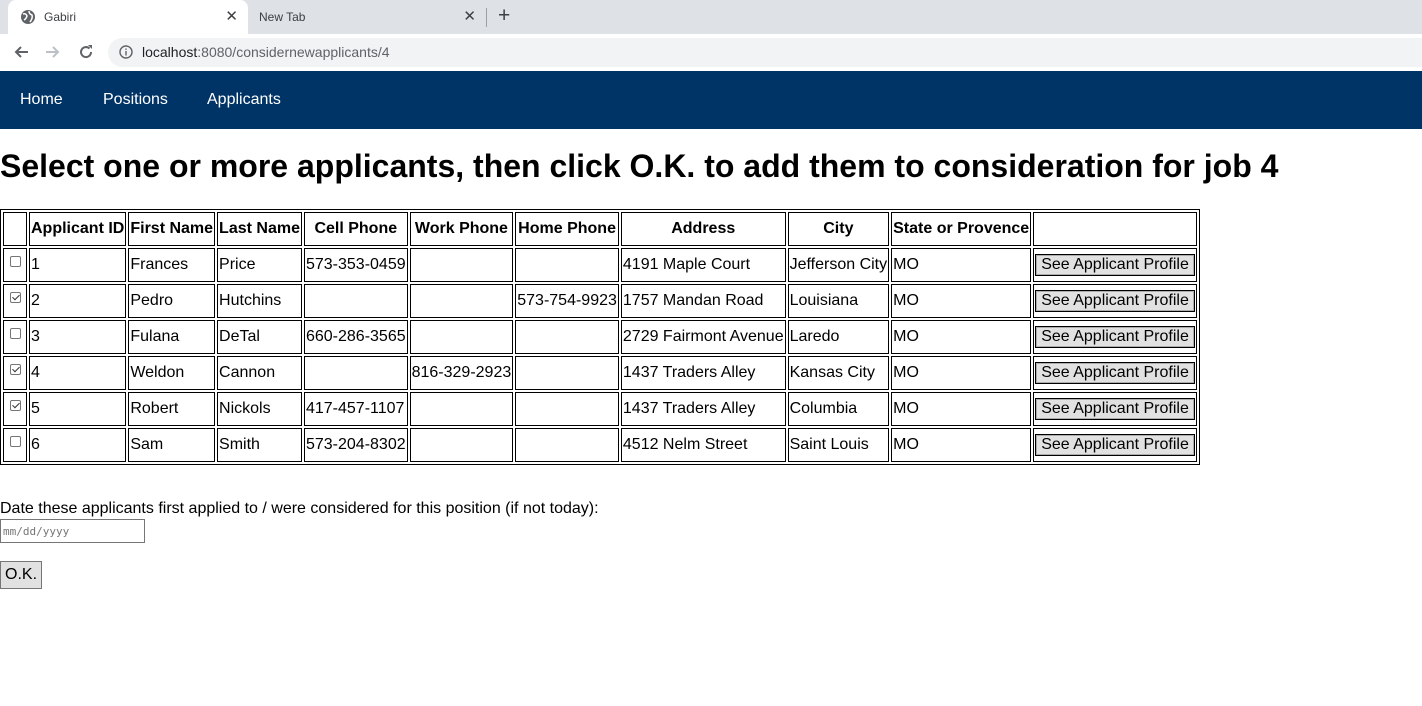  Describe the element at coordinates (170, 52) in the screenshot. I see `url-host: localhost` at that location.